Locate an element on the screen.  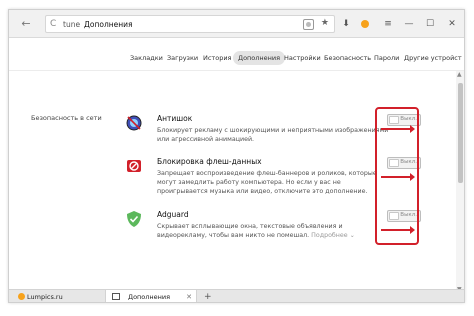
reader-mode-icon is located at coordinates (308, 24).